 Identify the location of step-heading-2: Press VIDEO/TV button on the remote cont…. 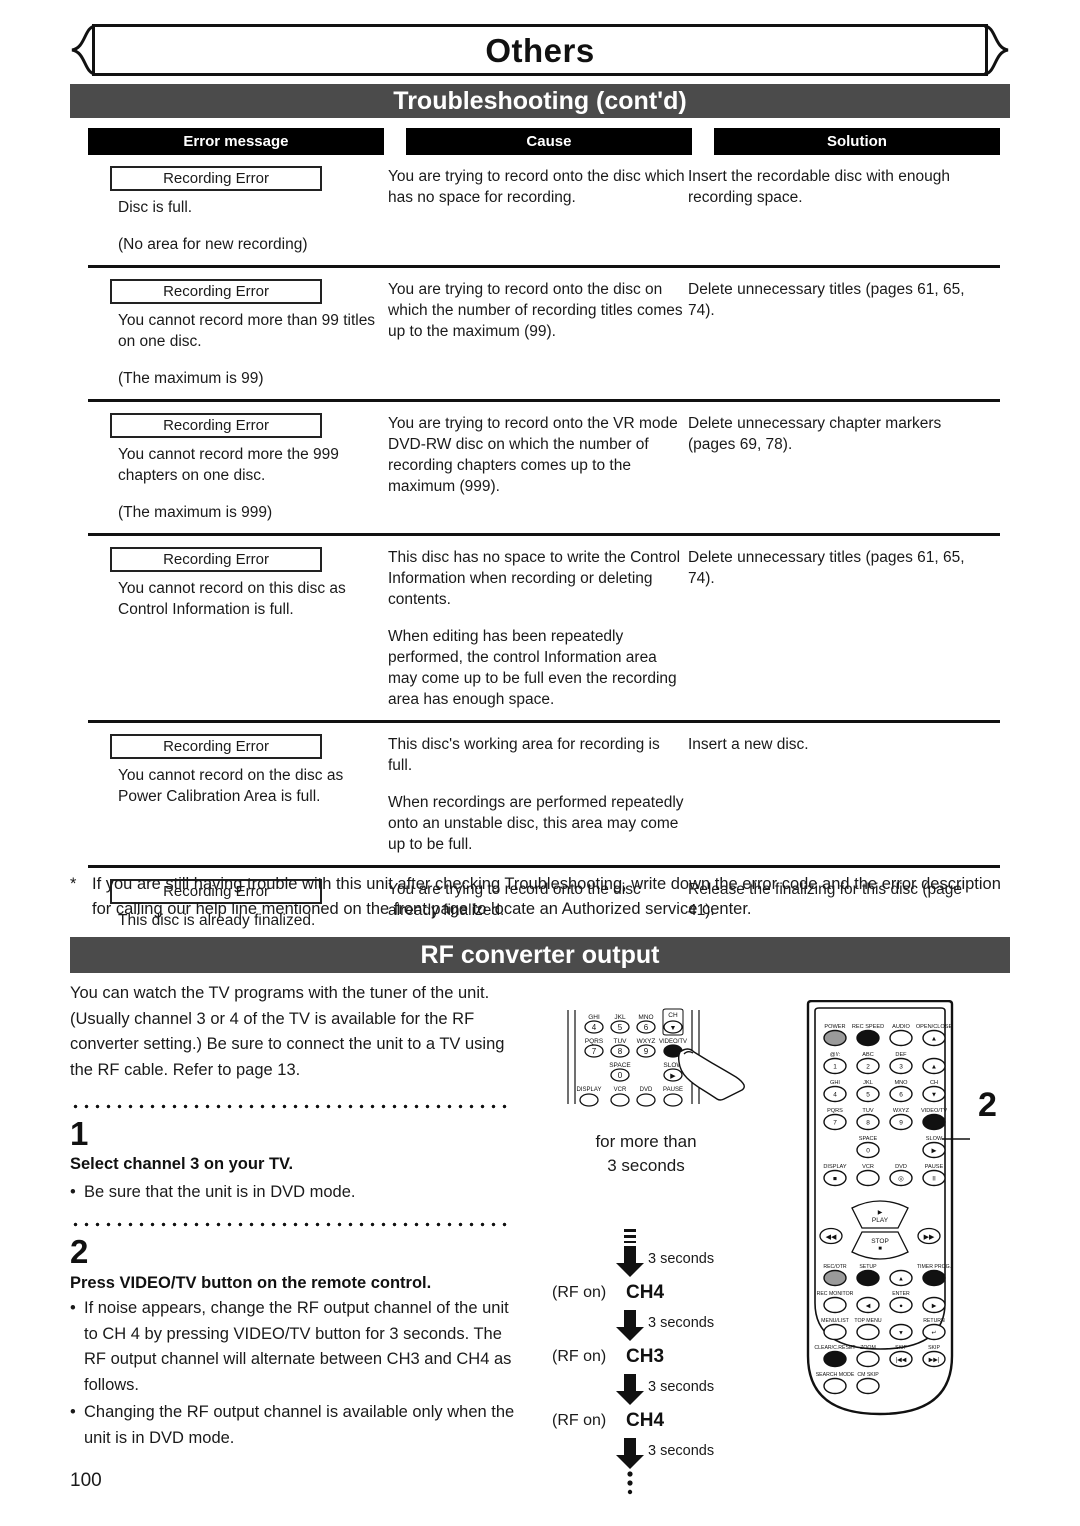
(251, 1283).